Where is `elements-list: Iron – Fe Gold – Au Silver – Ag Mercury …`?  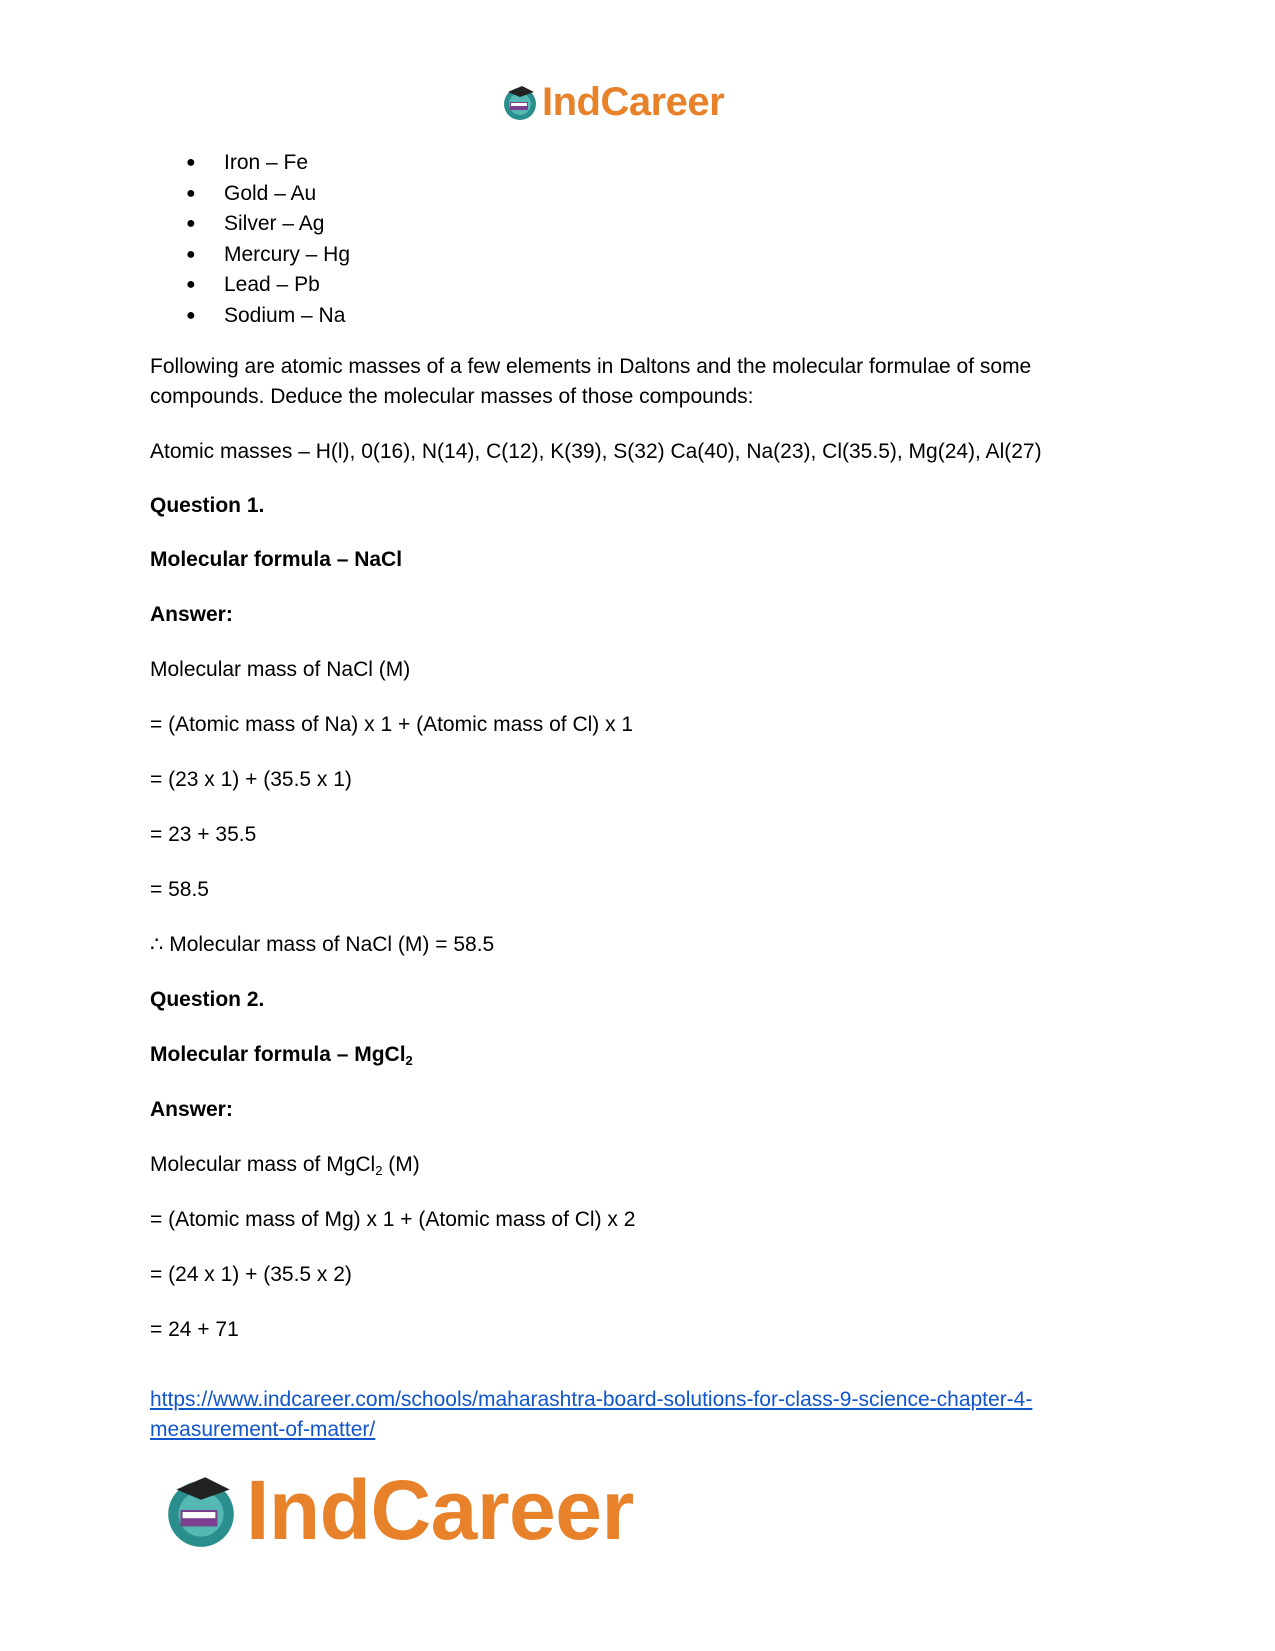 elements-list: Iron – Fe Gold – Au Silver – Ag Mercury … is located at coordinates (650, 239).